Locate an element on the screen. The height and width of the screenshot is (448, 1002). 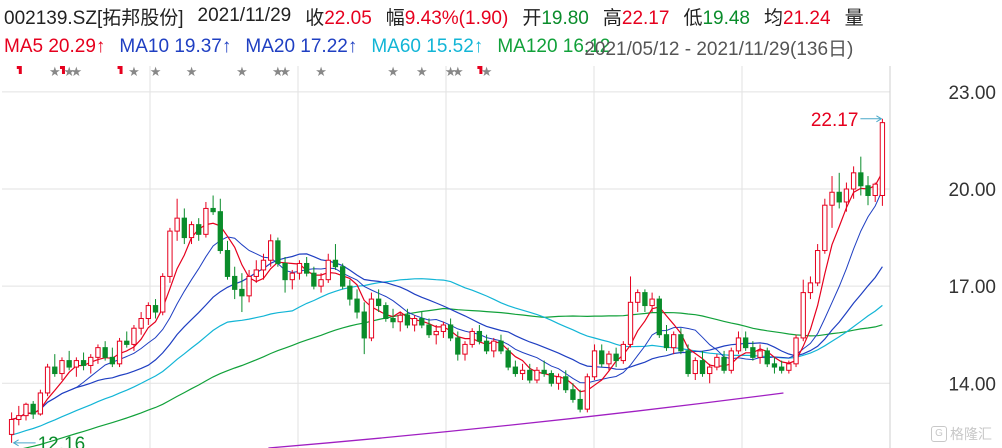
date-range-label: 2021/05/12 - 2021/11/29(136日) is located at coordinates (719, 49).